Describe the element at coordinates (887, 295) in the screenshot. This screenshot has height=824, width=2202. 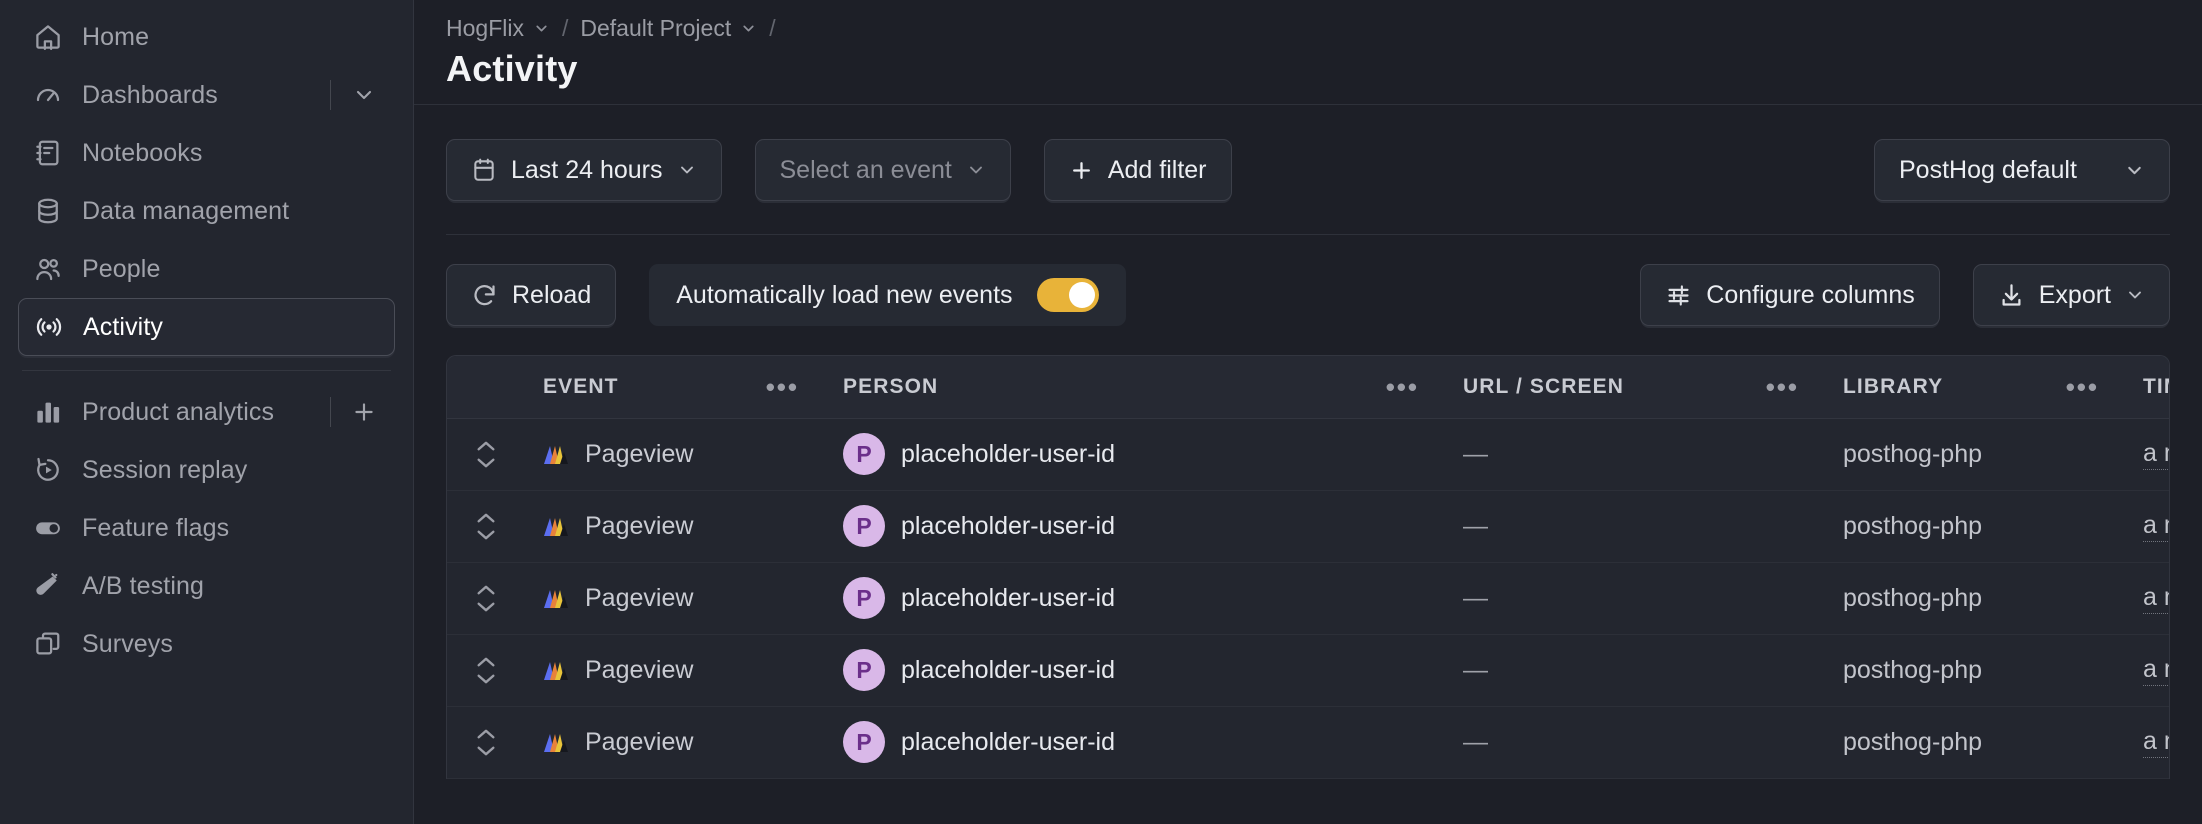
I see `autoload-toggle: Automatically load new events` at that location.